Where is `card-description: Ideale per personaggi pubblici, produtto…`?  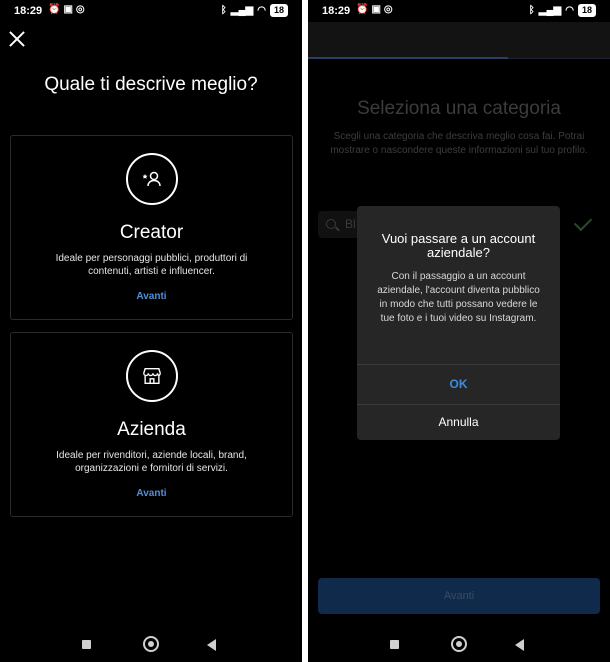
card-description: Ideale per personaggi pubblici, produtto… is located at coordinates (151, 265).